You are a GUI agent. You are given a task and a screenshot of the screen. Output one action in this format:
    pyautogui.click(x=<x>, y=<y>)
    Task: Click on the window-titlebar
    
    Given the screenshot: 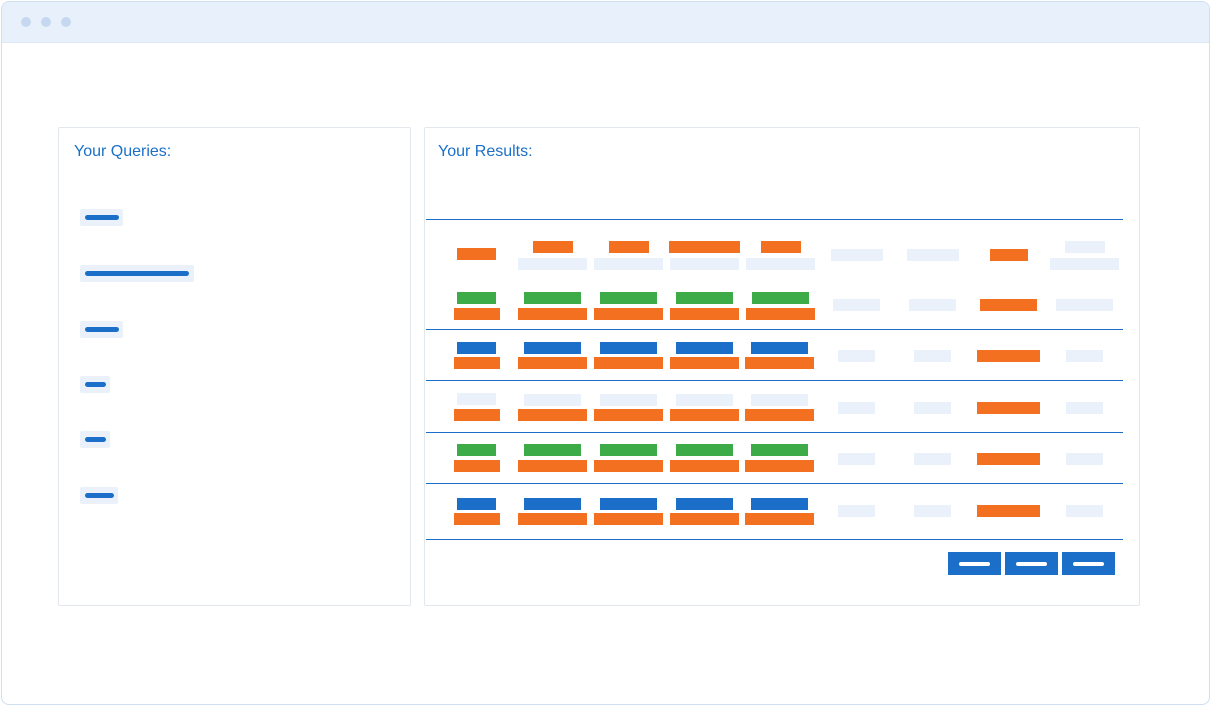 What is the action you would take?
    pyautogui.click(x=605, y=22)
    